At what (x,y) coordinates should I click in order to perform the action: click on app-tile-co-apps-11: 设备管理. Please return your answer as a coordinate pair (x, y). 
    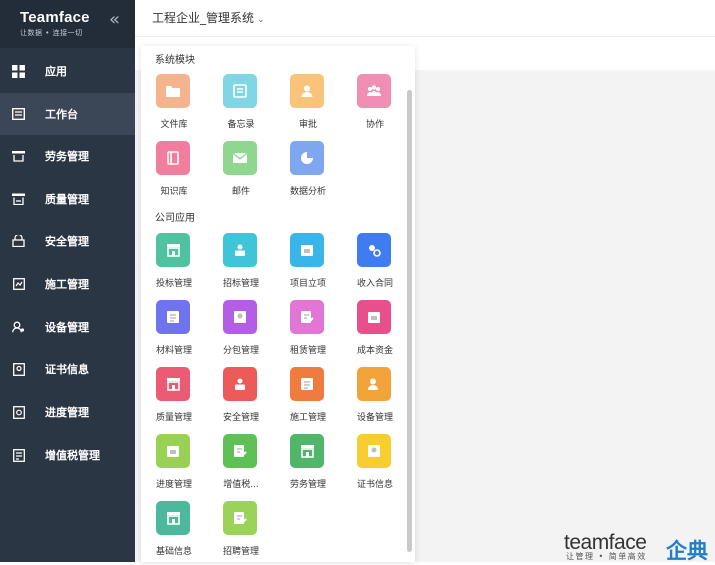
    Looking at the image, I should click on (375, 397).